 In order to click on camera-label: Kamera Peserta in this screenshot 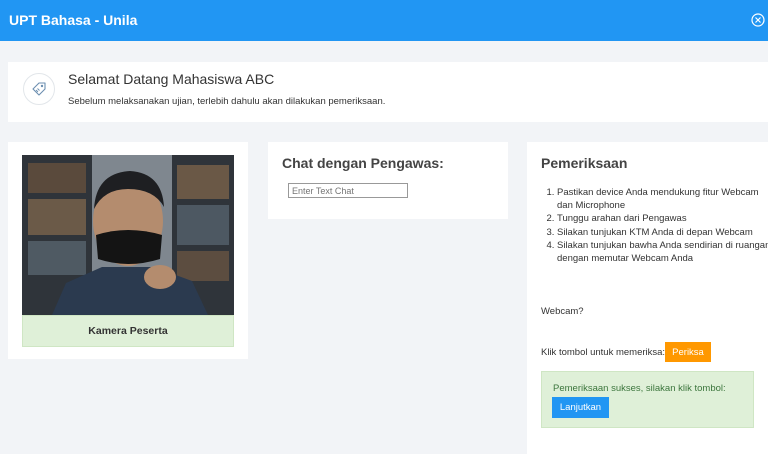, I will do `click(128, 331)`.